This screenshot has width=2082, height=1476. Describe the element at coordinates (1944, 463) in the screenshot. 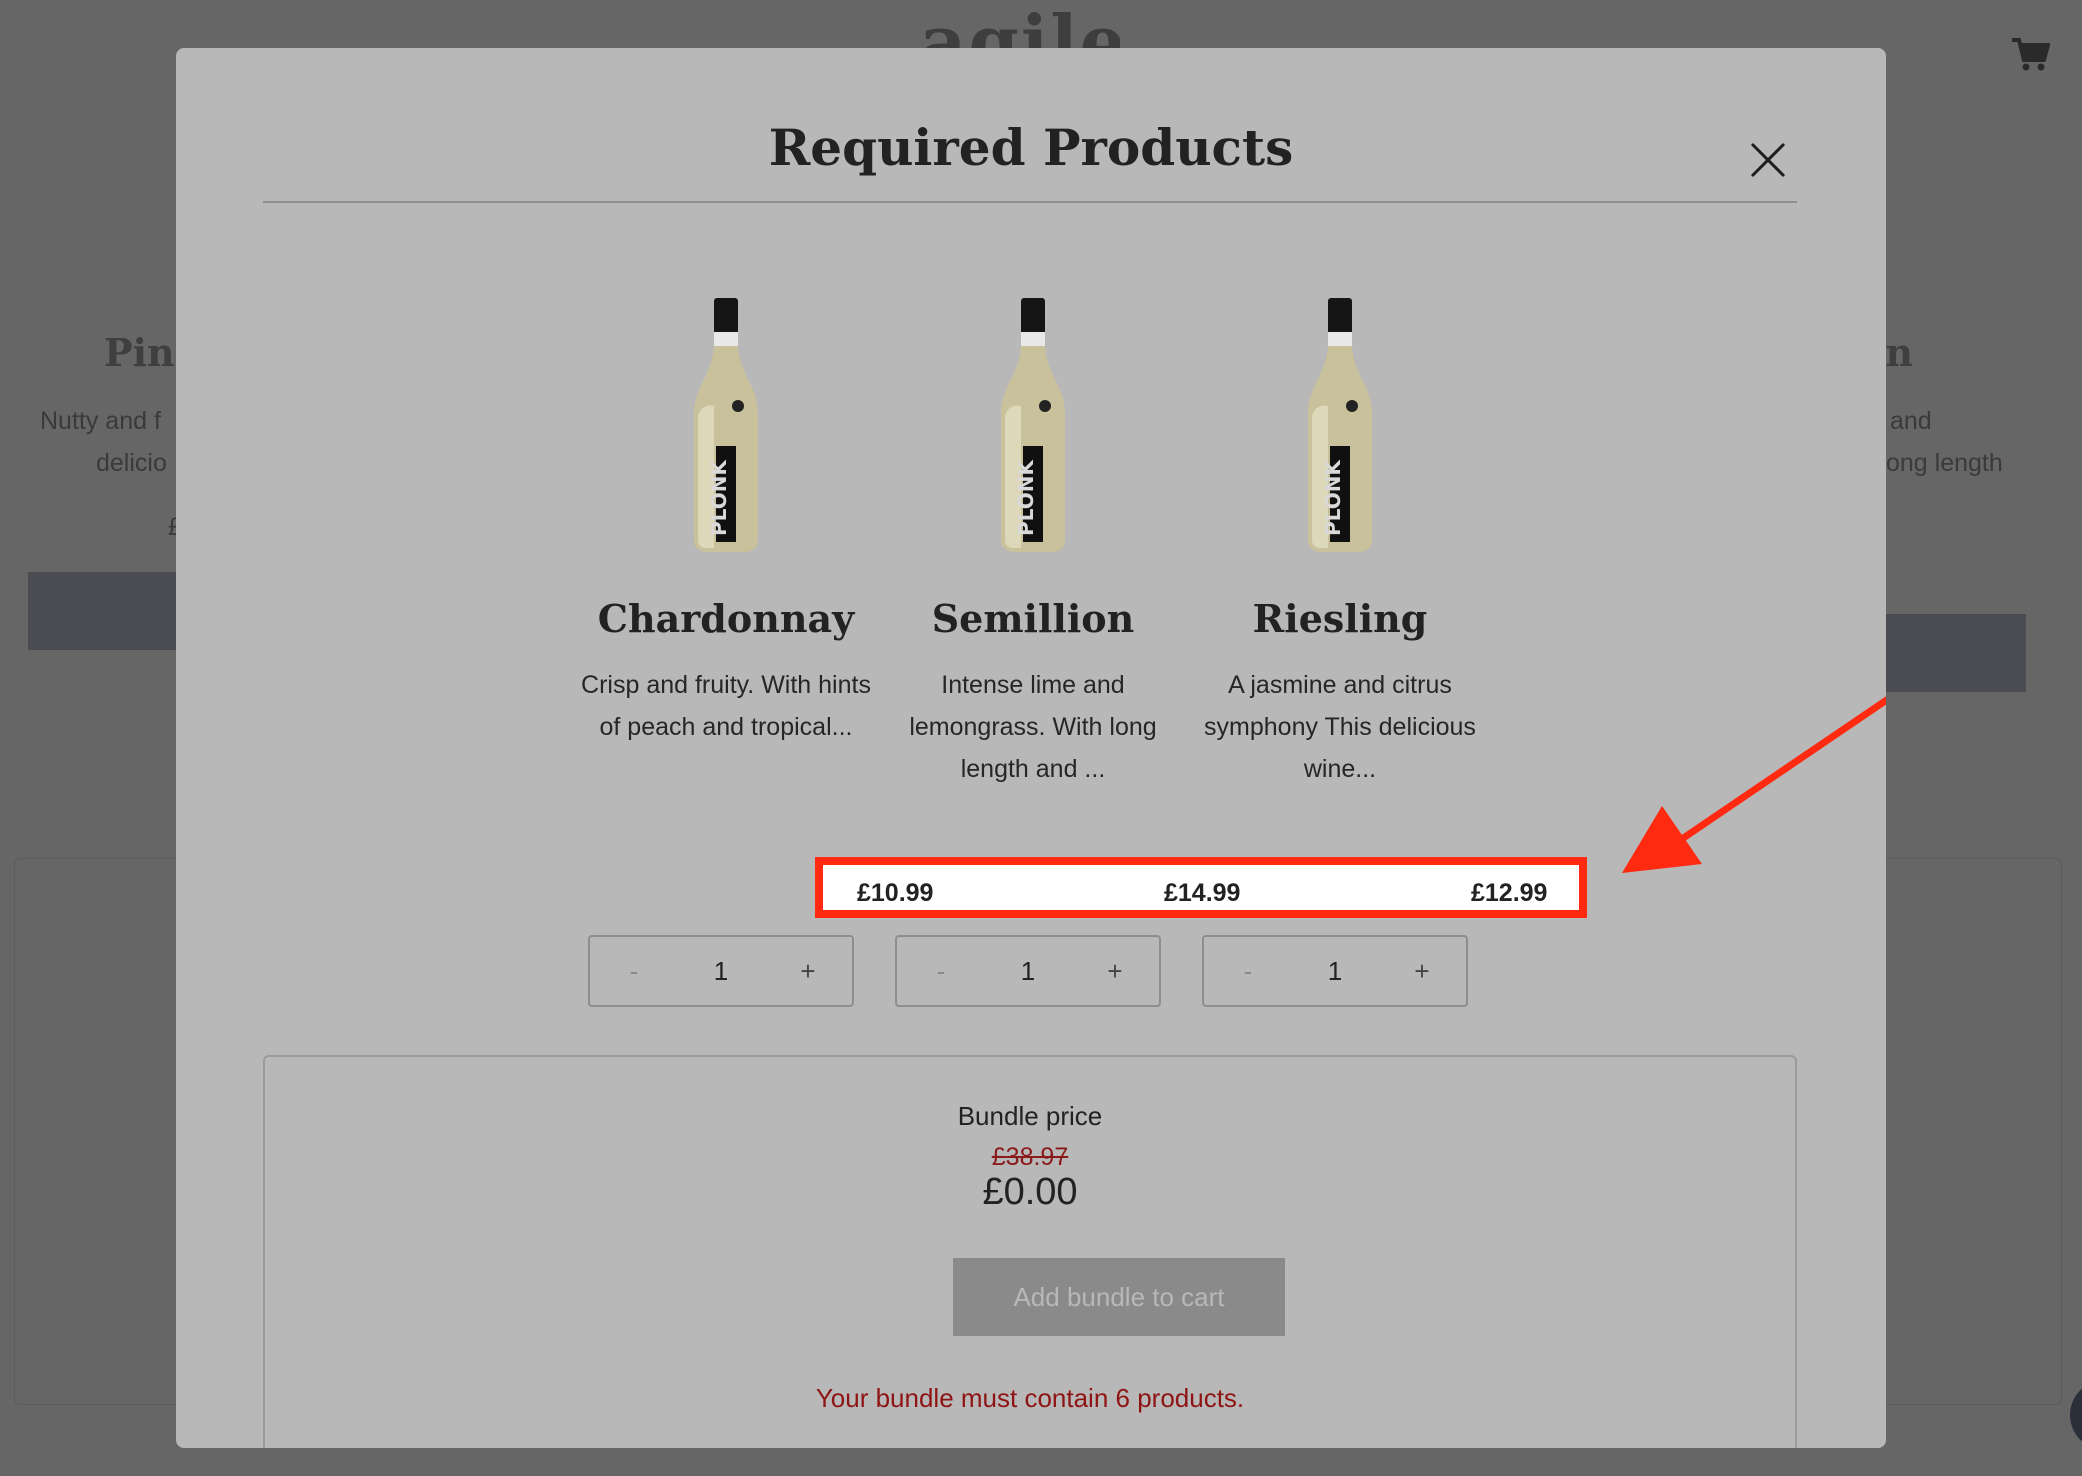

I see `bg-product-desc-right-2: ong length` at that location.